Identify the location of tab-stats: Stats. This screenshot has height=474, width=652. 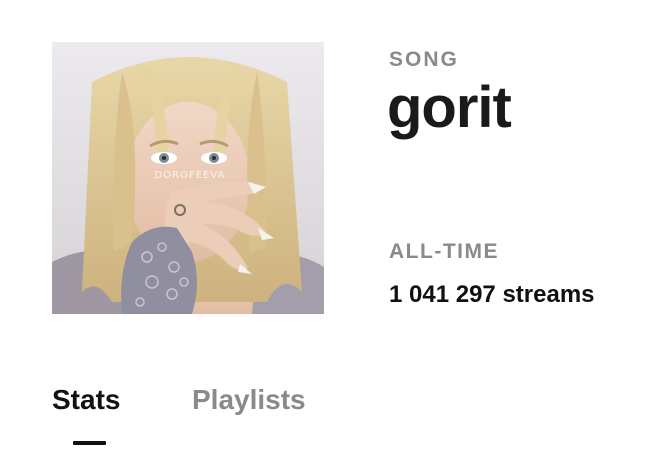
(86, 400).